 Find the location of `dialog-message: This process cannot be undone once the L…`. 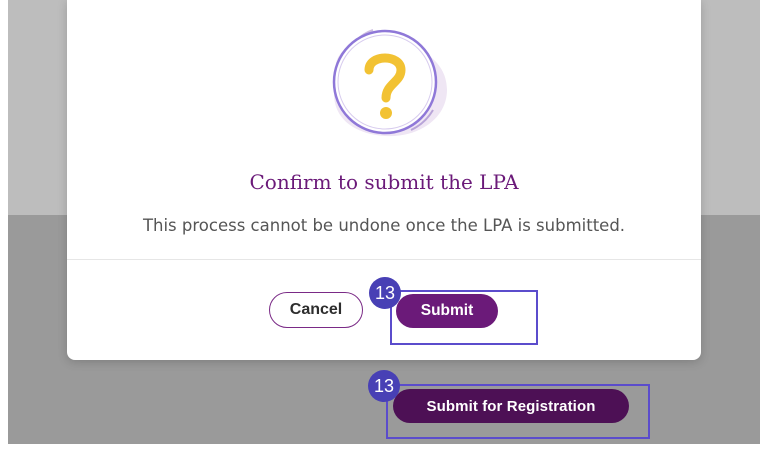

dialog-message: This process cannot be undone once the L… is located at coordinates (384, 225).